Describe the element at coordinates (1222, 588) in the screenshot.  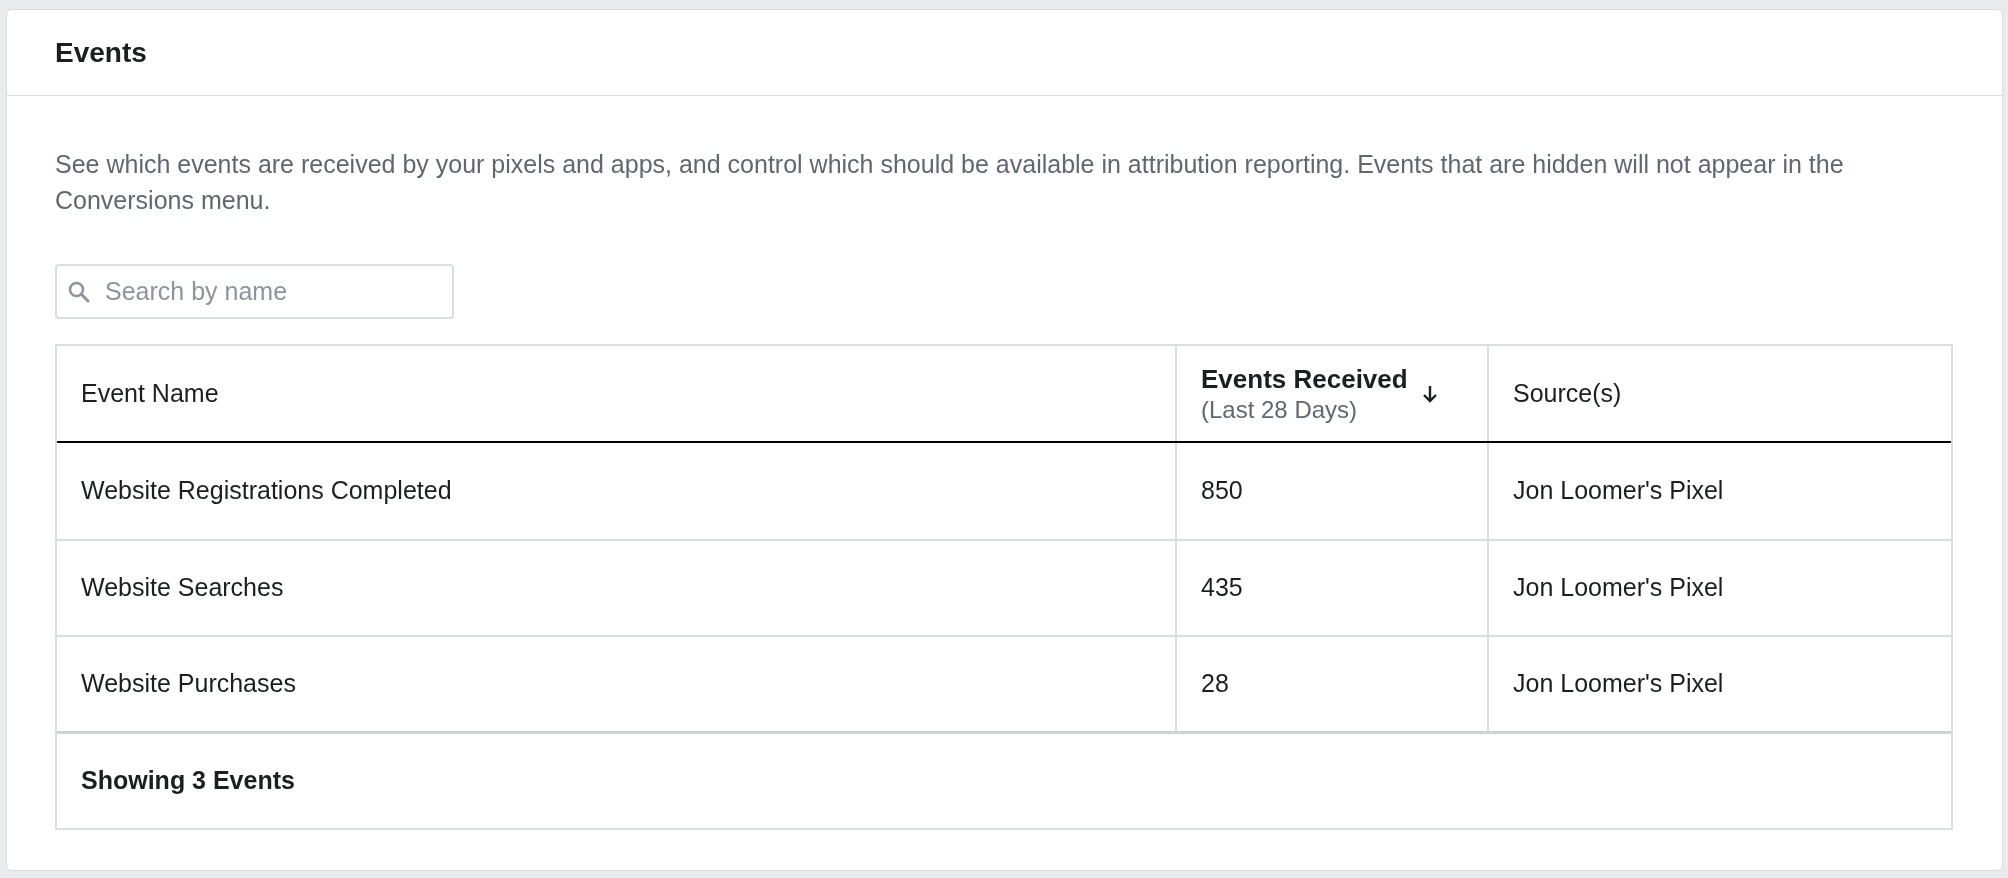
I see `table-cell-text: 435` at that location.